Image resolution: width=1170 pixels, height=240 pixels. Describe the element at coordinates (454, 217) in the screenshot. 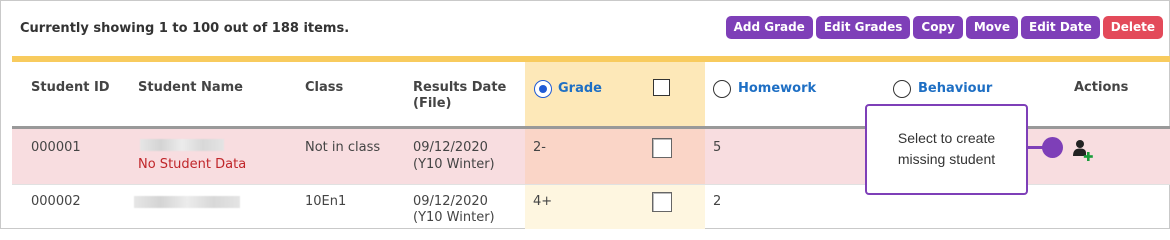

I see `row2-date-file: (Y10 Winter)` at that location.